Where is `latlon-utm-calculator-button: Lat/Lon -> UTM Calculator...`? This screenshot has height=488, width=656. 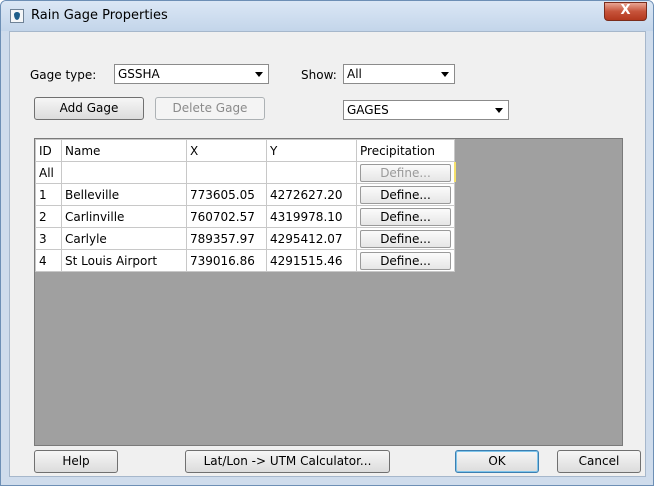 latlon-utm-calculator-button: Lat/Lon -> UTM Calculator... is located at coordinates (287, 461).